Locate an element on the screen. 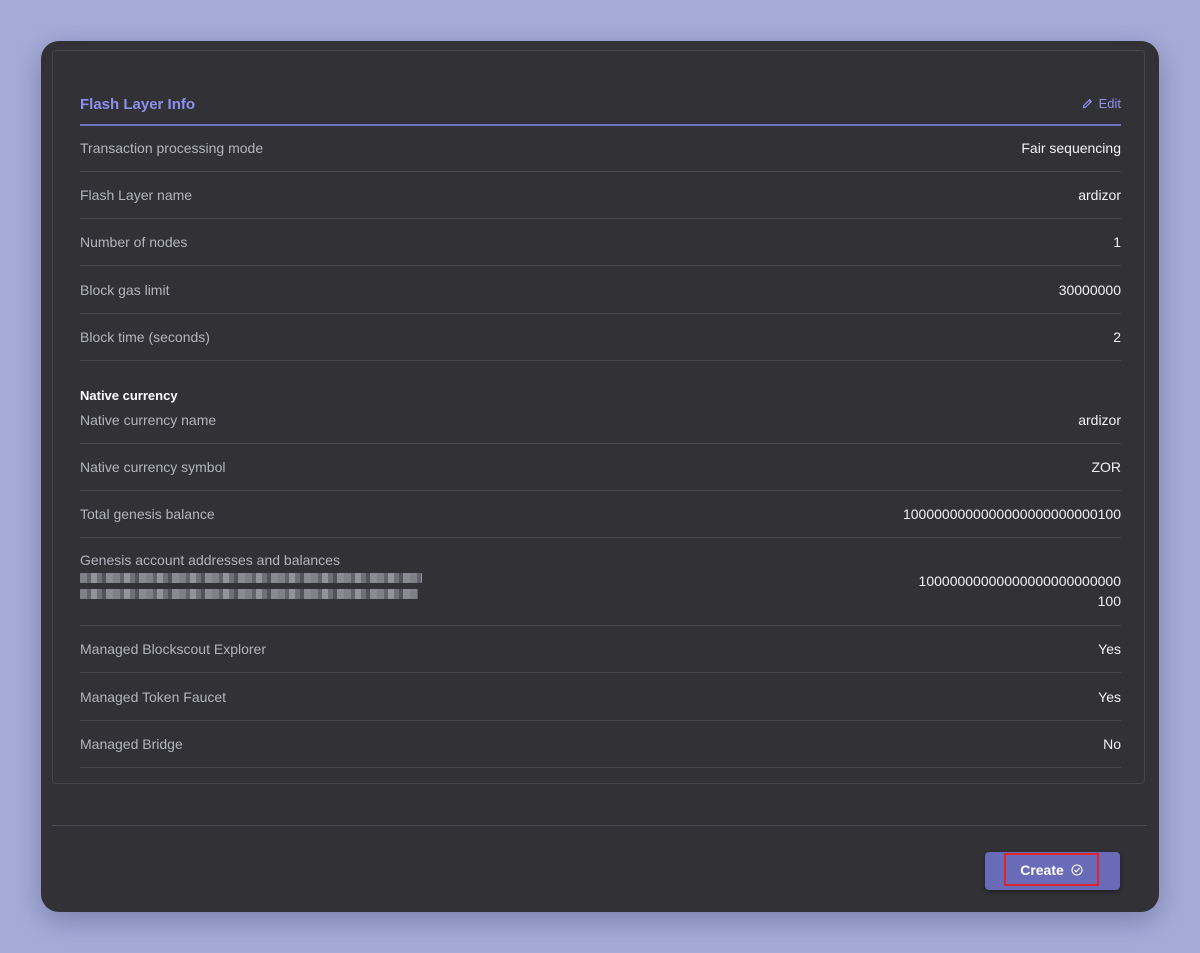 The width and height of the screenshot is (1200, 953). row-value: No is located at coordinates (1112, 744).